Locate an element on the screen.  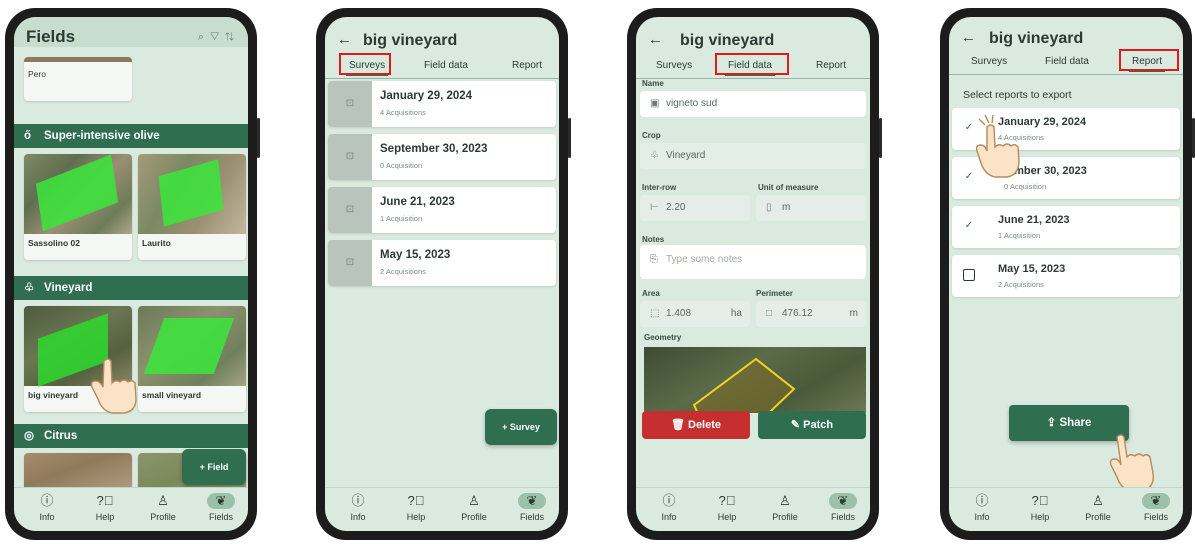
survey-item: ⊡ January 29, 2024 4 Acquisitions is located at coordinates (442, 104).